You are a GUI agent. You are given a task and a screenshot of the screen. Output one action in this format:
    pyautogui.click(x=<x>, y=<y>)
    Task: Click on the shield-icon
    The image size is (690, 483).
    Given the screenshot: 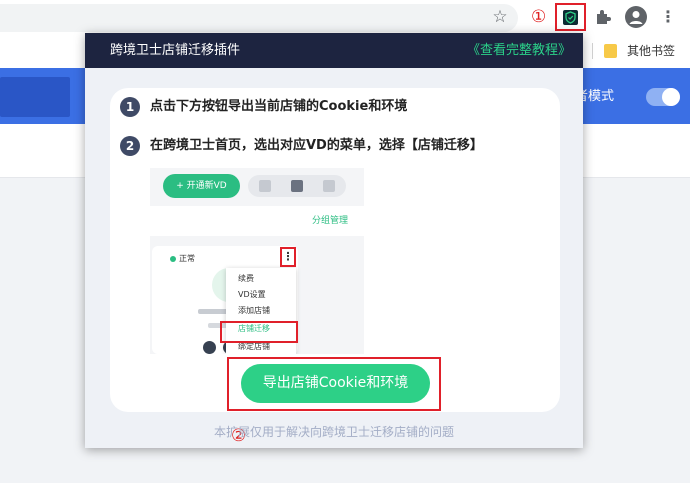 What is the action you would take?
    pyautogui.click(x=570, y=17)
    